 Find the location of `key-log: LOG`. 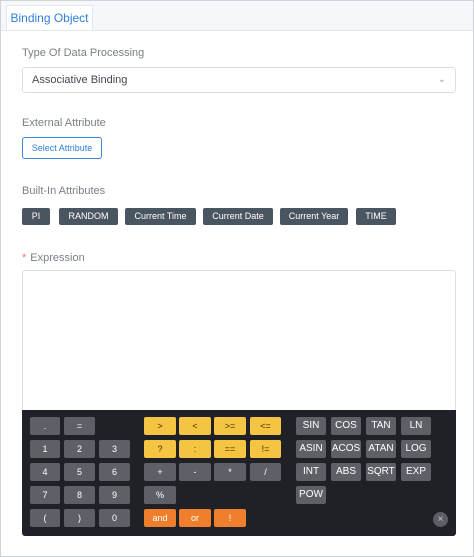

key-log: LOG is located at coordinates (416, 449).